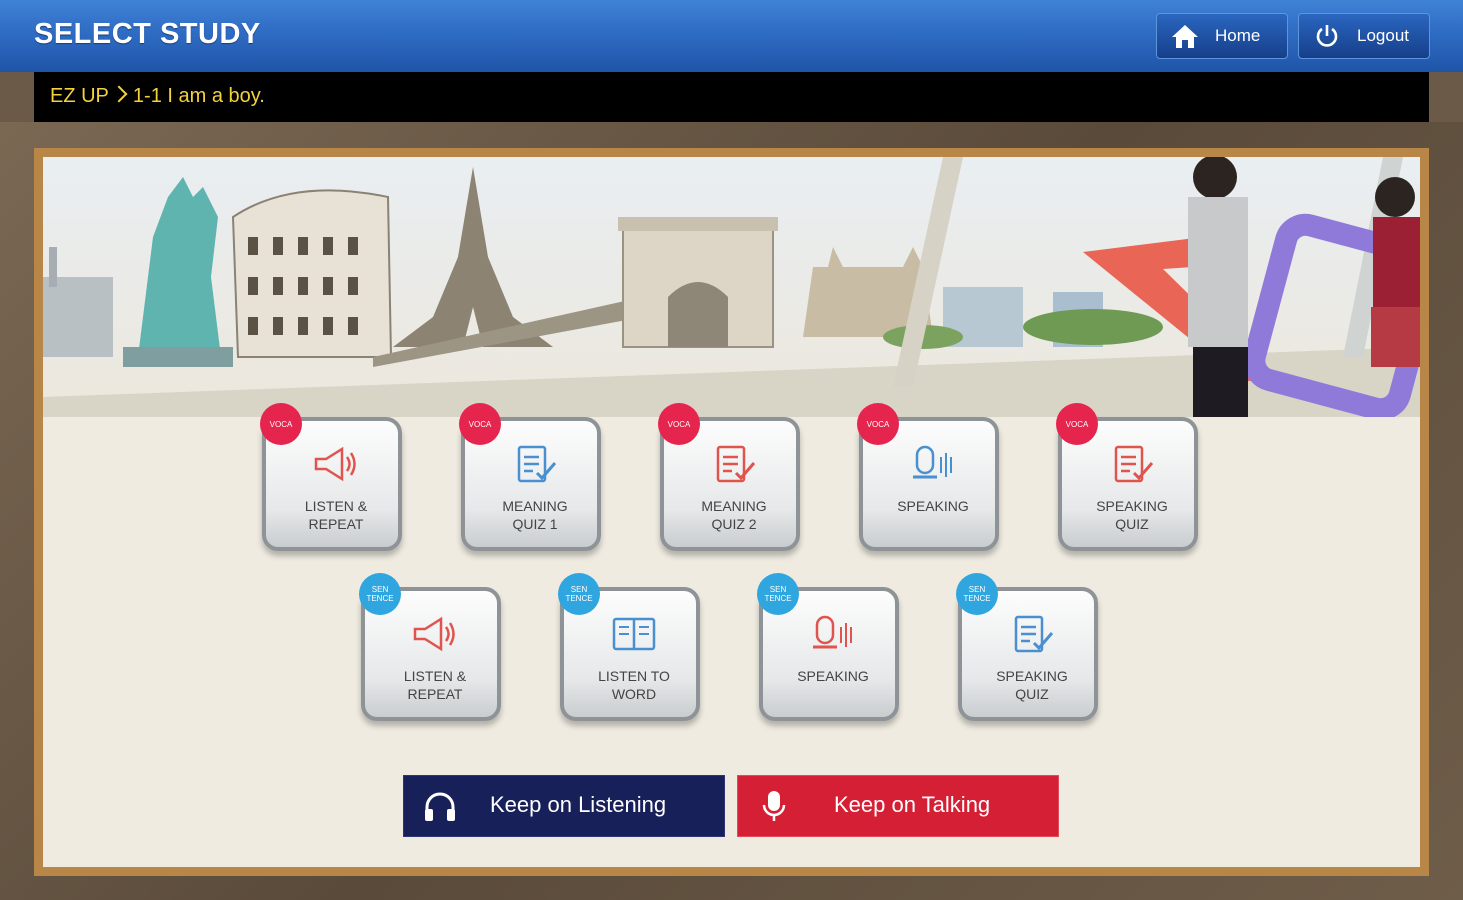  I want to click on keep-on-talking-label: Keep on Talking, so click(912, 804).